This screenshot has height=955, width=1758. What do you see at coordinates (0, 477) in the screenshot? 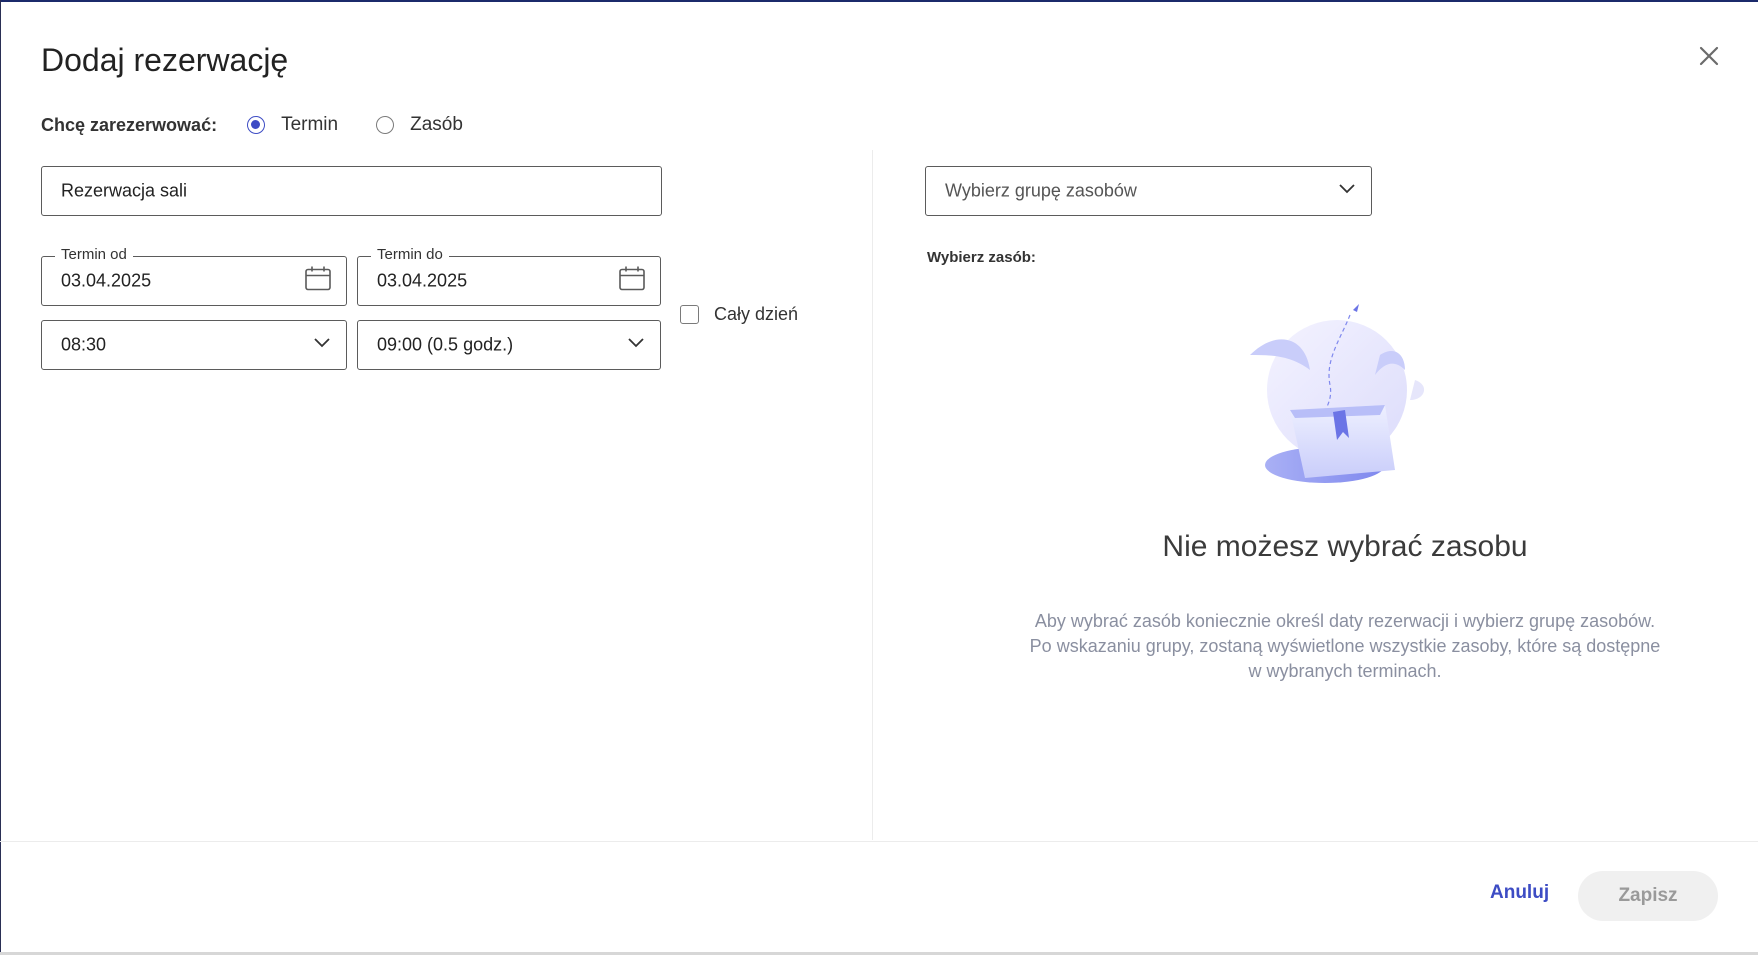
I see `window-left-border` at bounding box center [0, 477].